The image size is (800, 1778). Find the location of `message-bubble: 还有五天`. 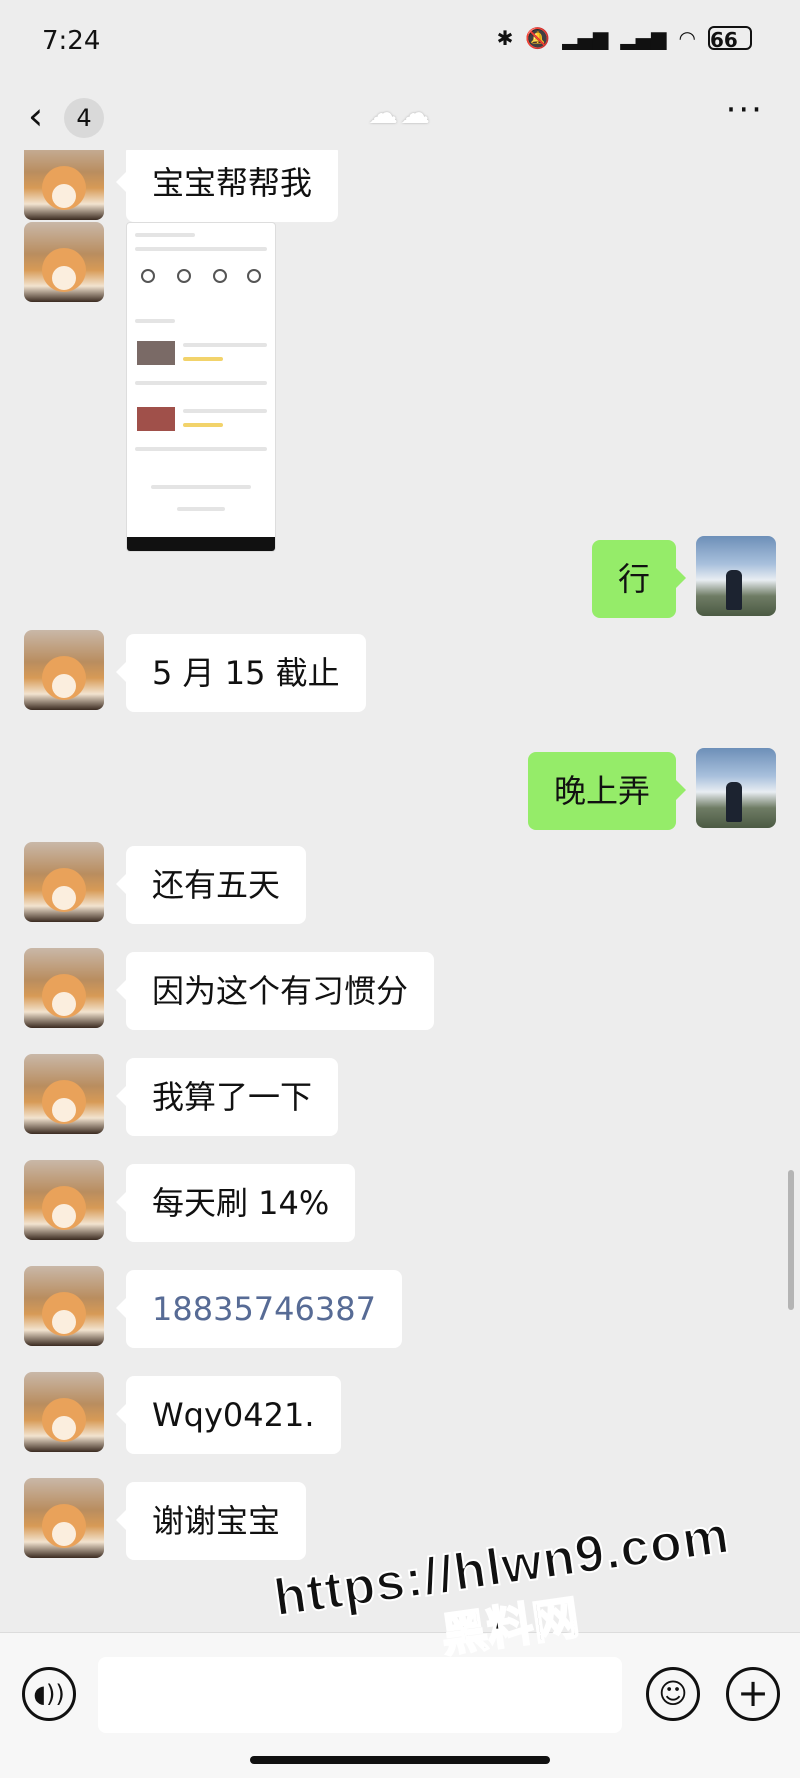

message-bubble: 还有五天 is located at coordinates (211, 885).